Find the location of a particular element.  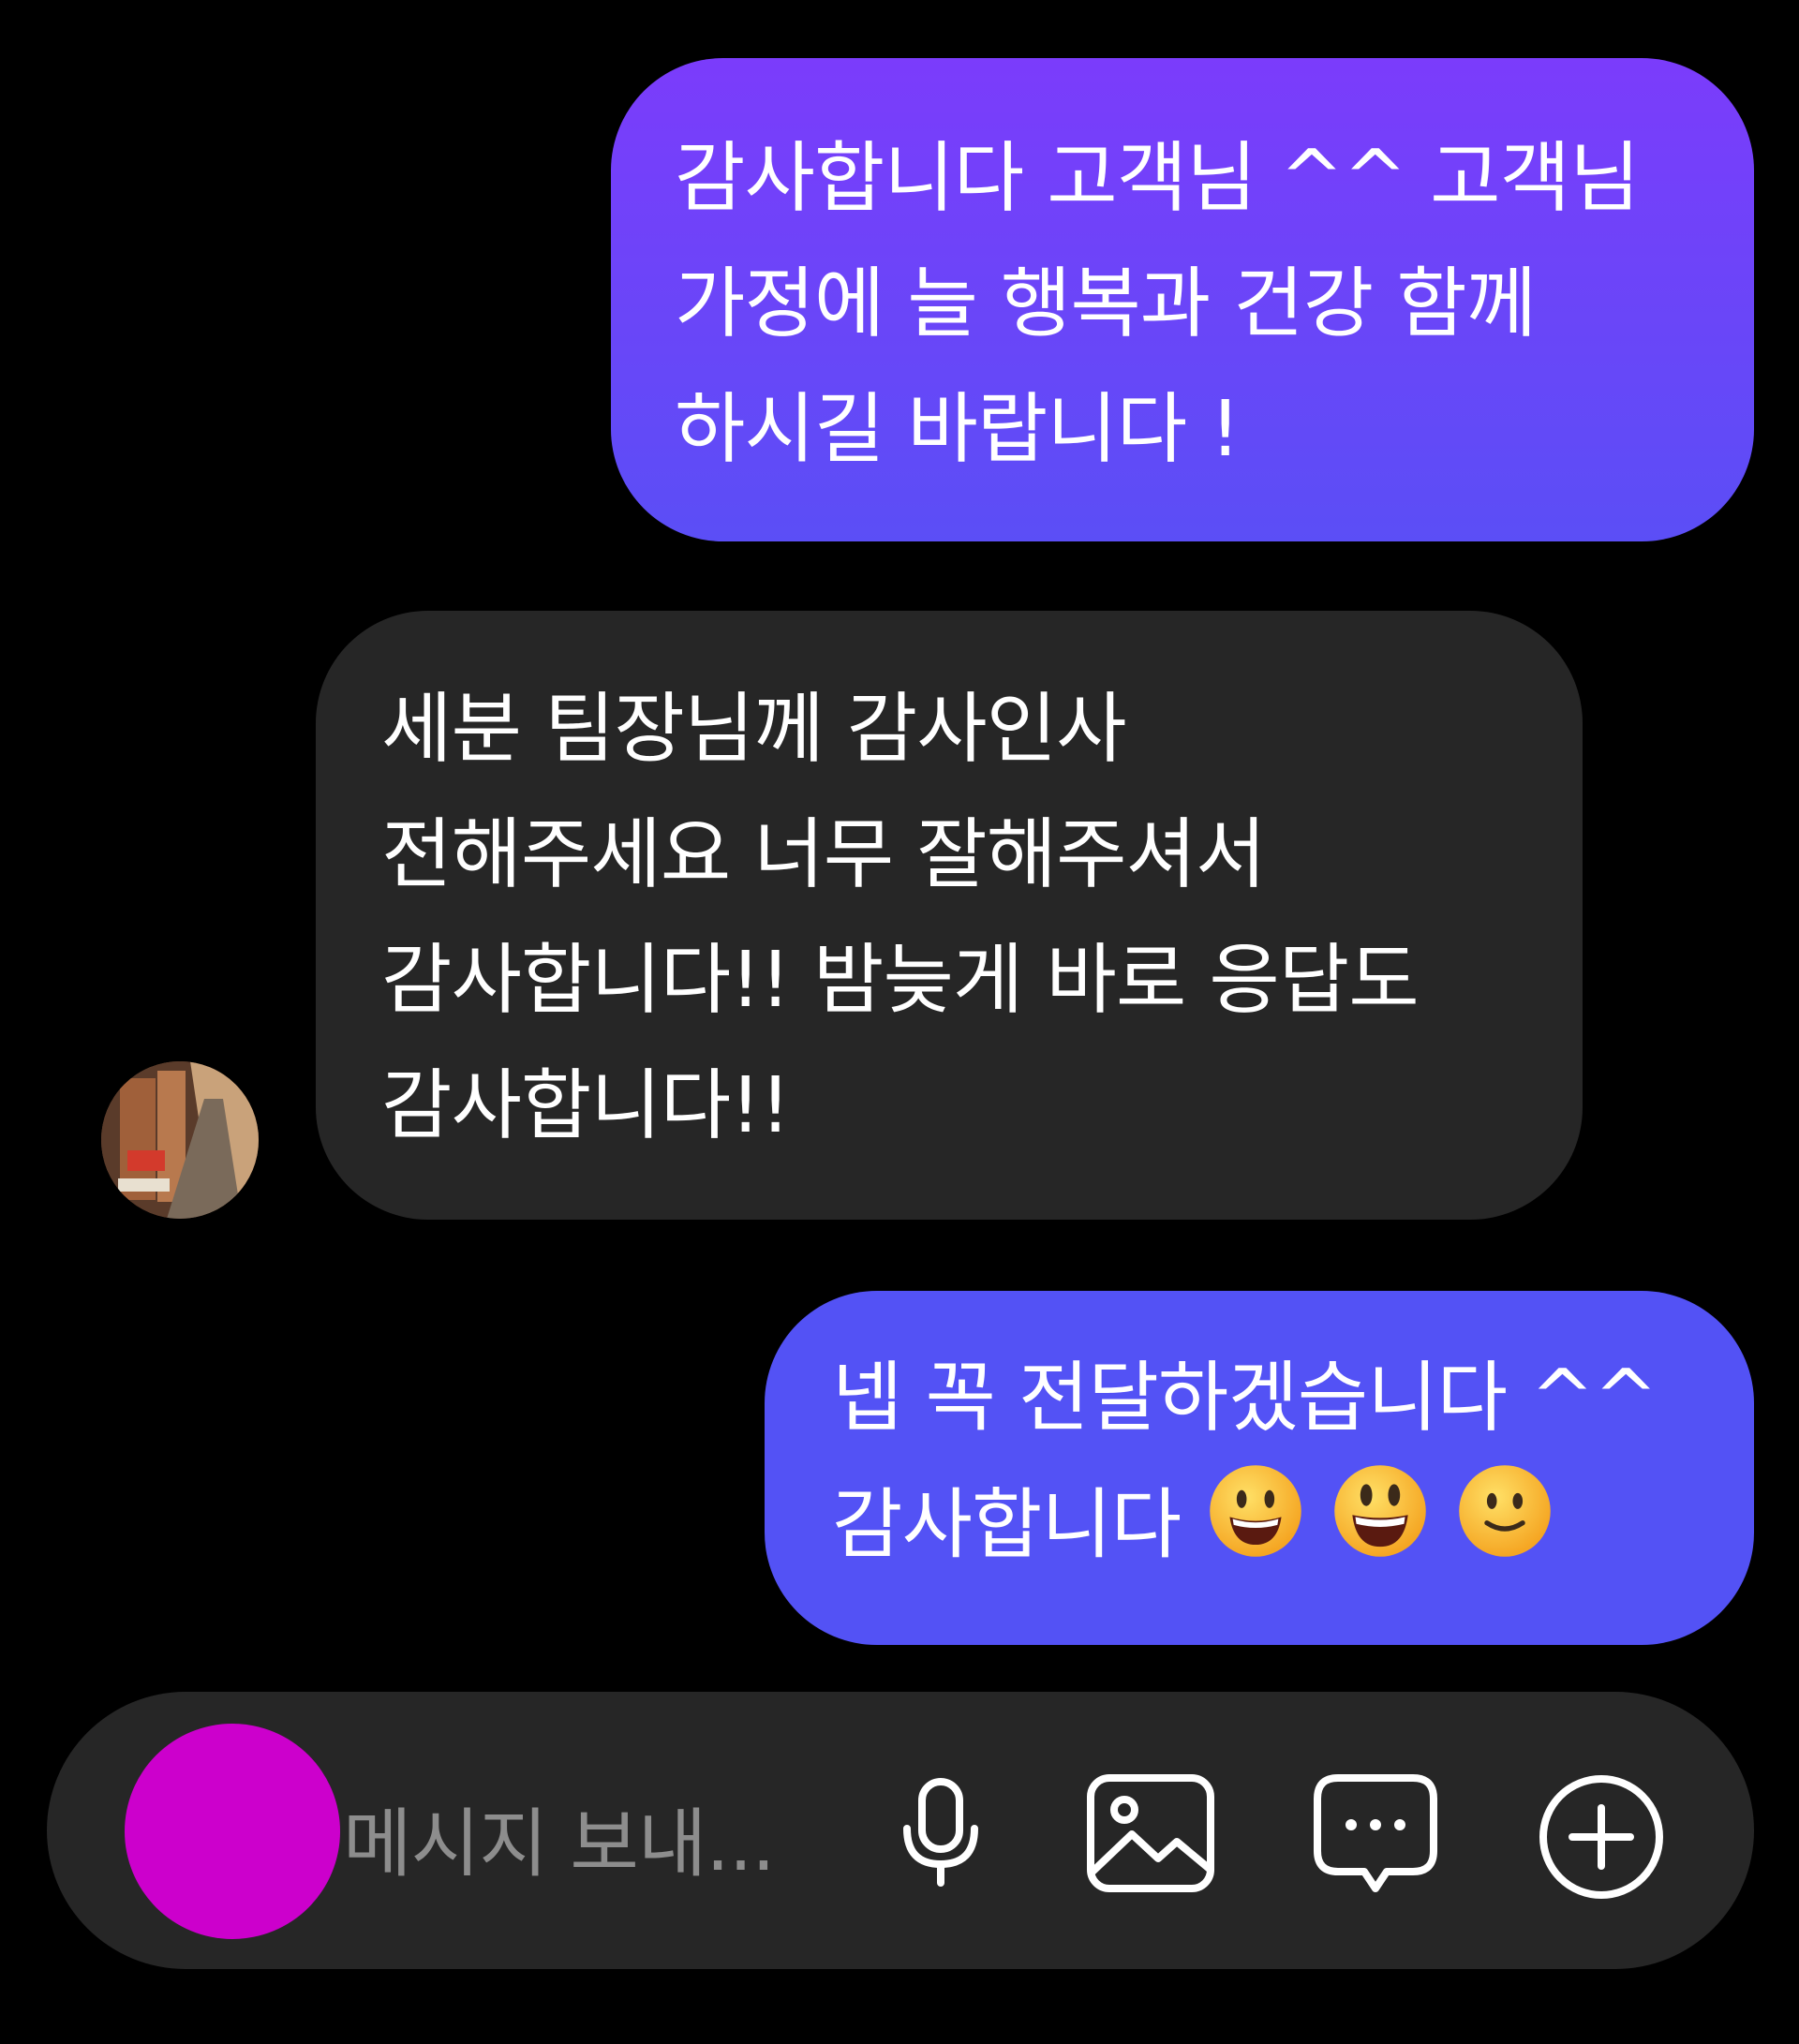

message-text-line: 감사합니다 고객님 ^^ 고객님 is located at coordinates (1157, 179).